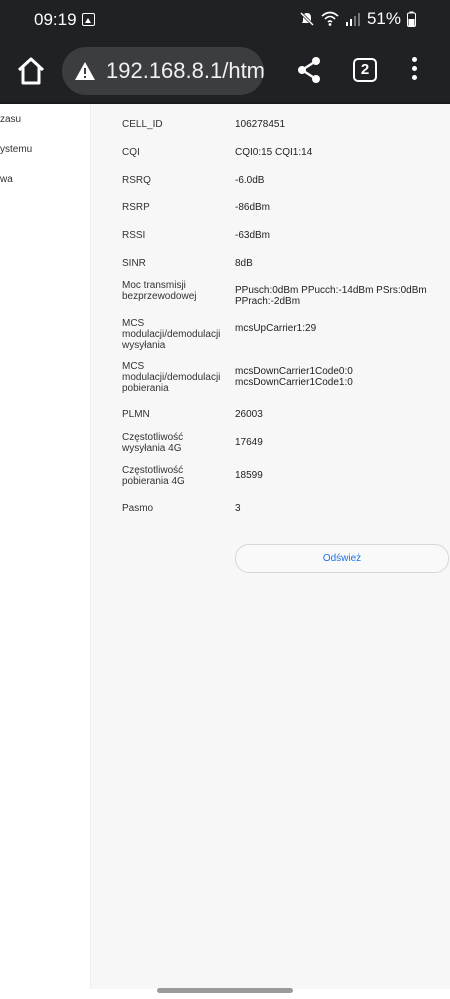  What do you see at coordinates (31, 71) in the screenshot?
I see `home-icon` at bounding box center [31, 71].